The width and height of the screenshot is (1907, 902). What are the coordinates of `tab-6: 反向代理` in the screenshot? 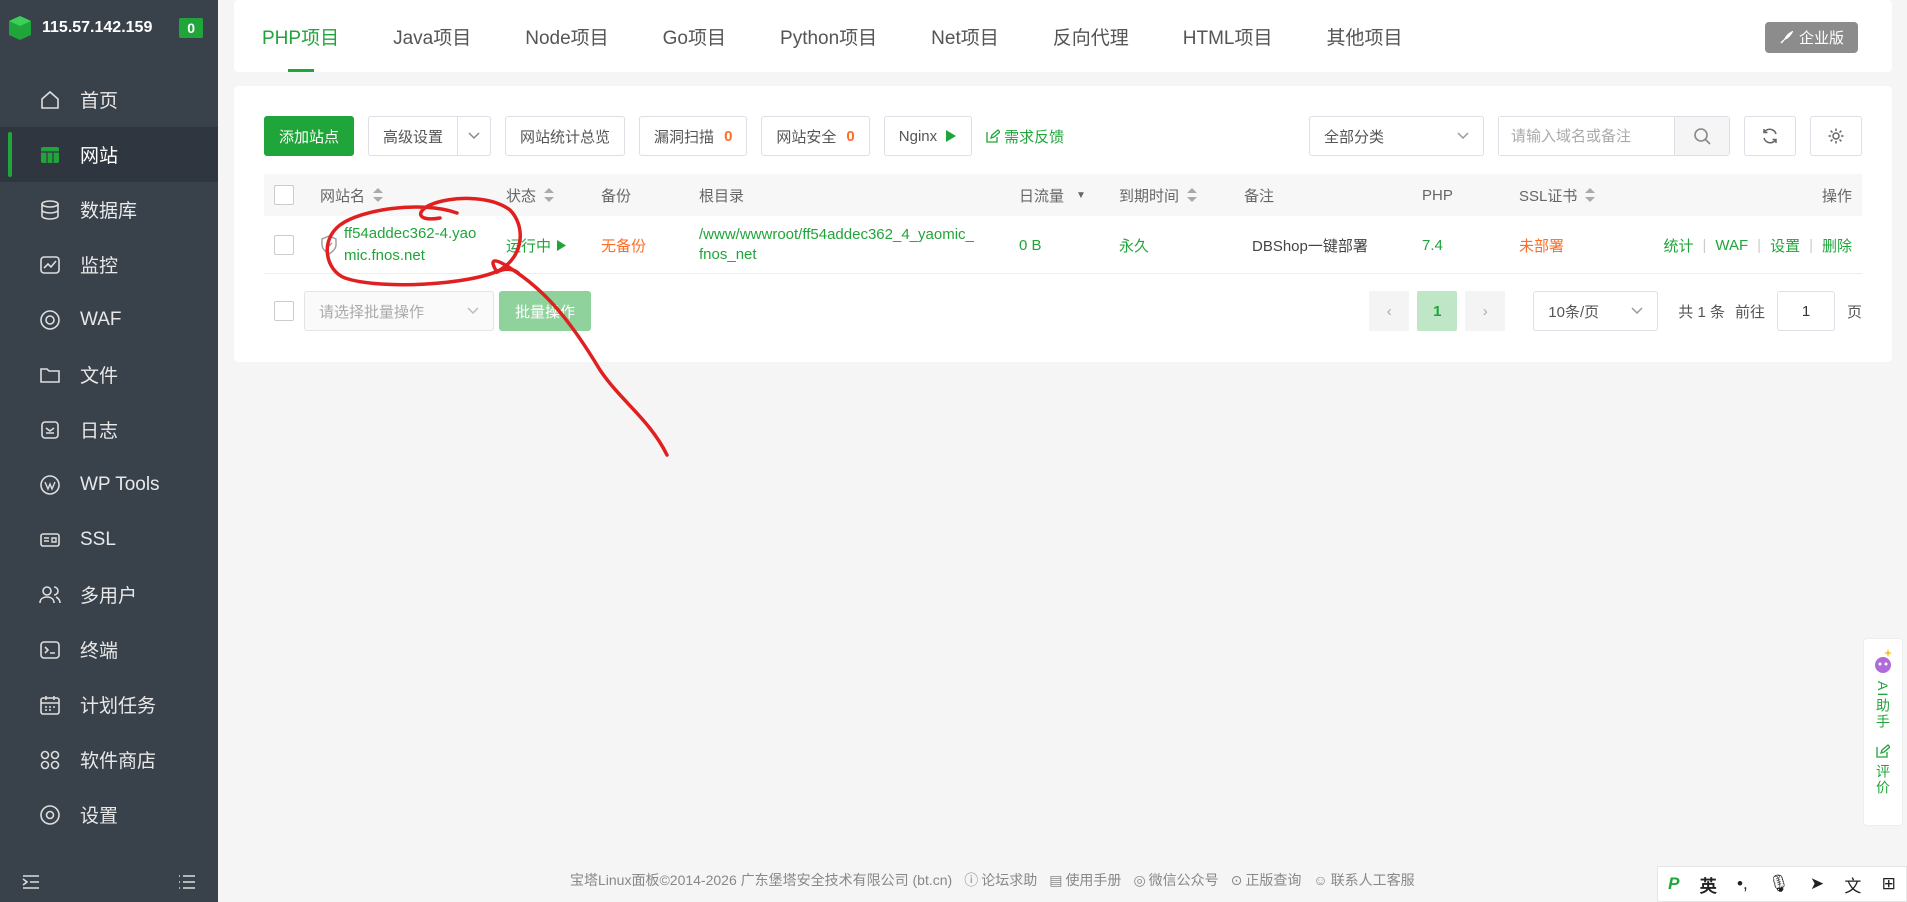 It's located at (1091, 36).